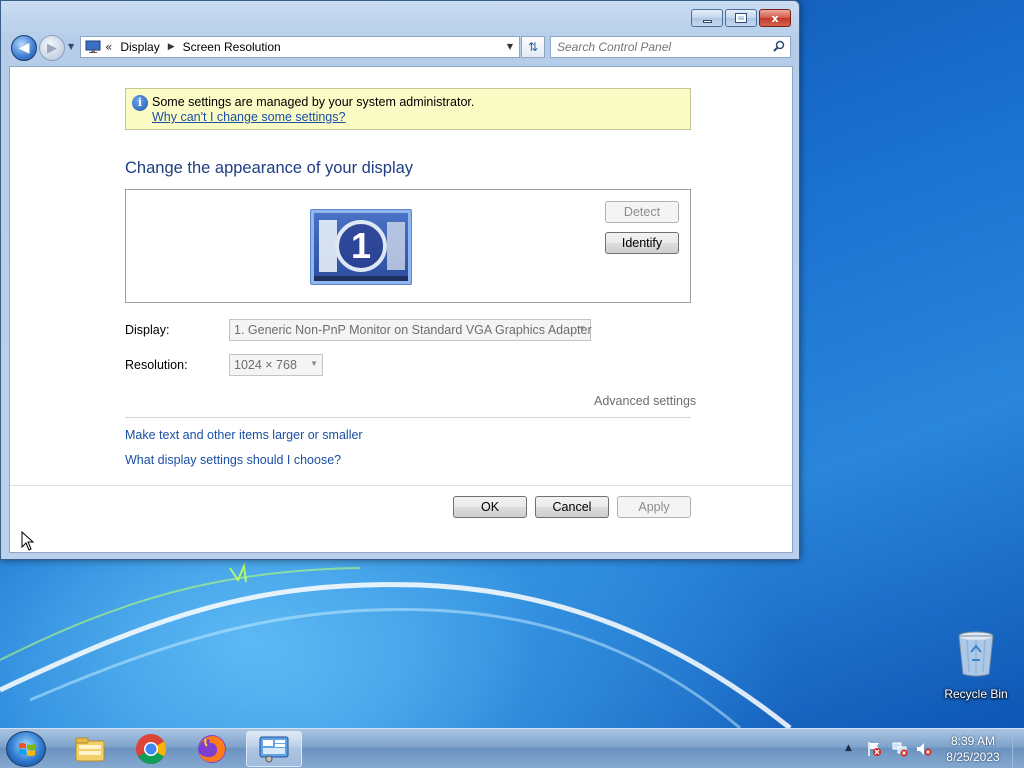 The height and width of the screenshot is (768, 1024). I want to click on display-label: Display:, so click(147, 330).